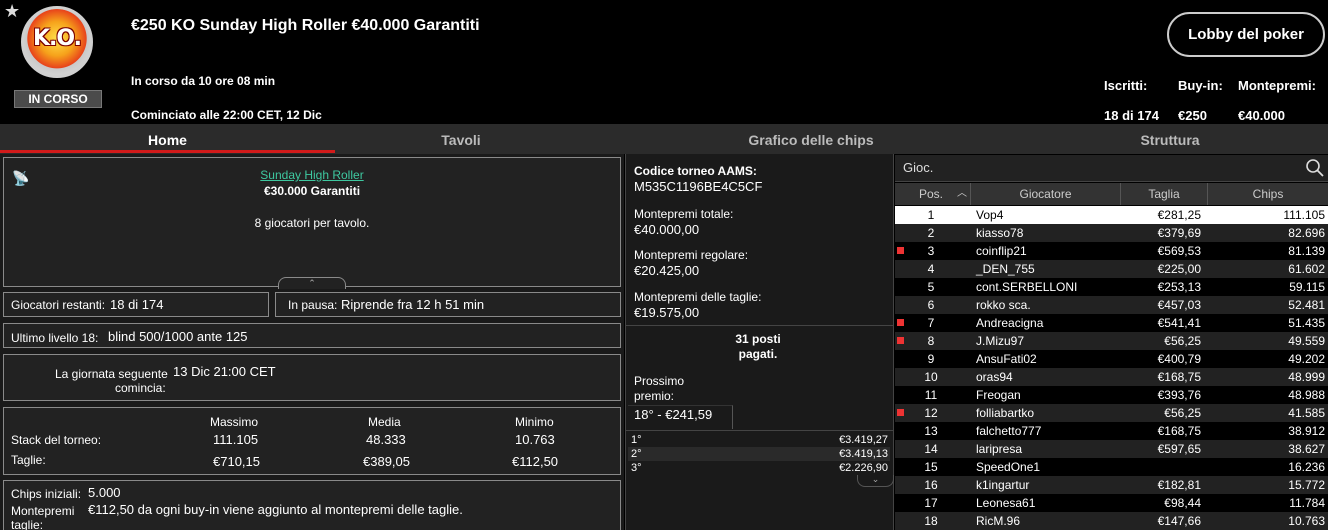 This screenshot has width=1328, height=530. What do you see at coordinates (931, 305) in the screenshot?
I see `row-position: 6` at bounding box center [931, 305].